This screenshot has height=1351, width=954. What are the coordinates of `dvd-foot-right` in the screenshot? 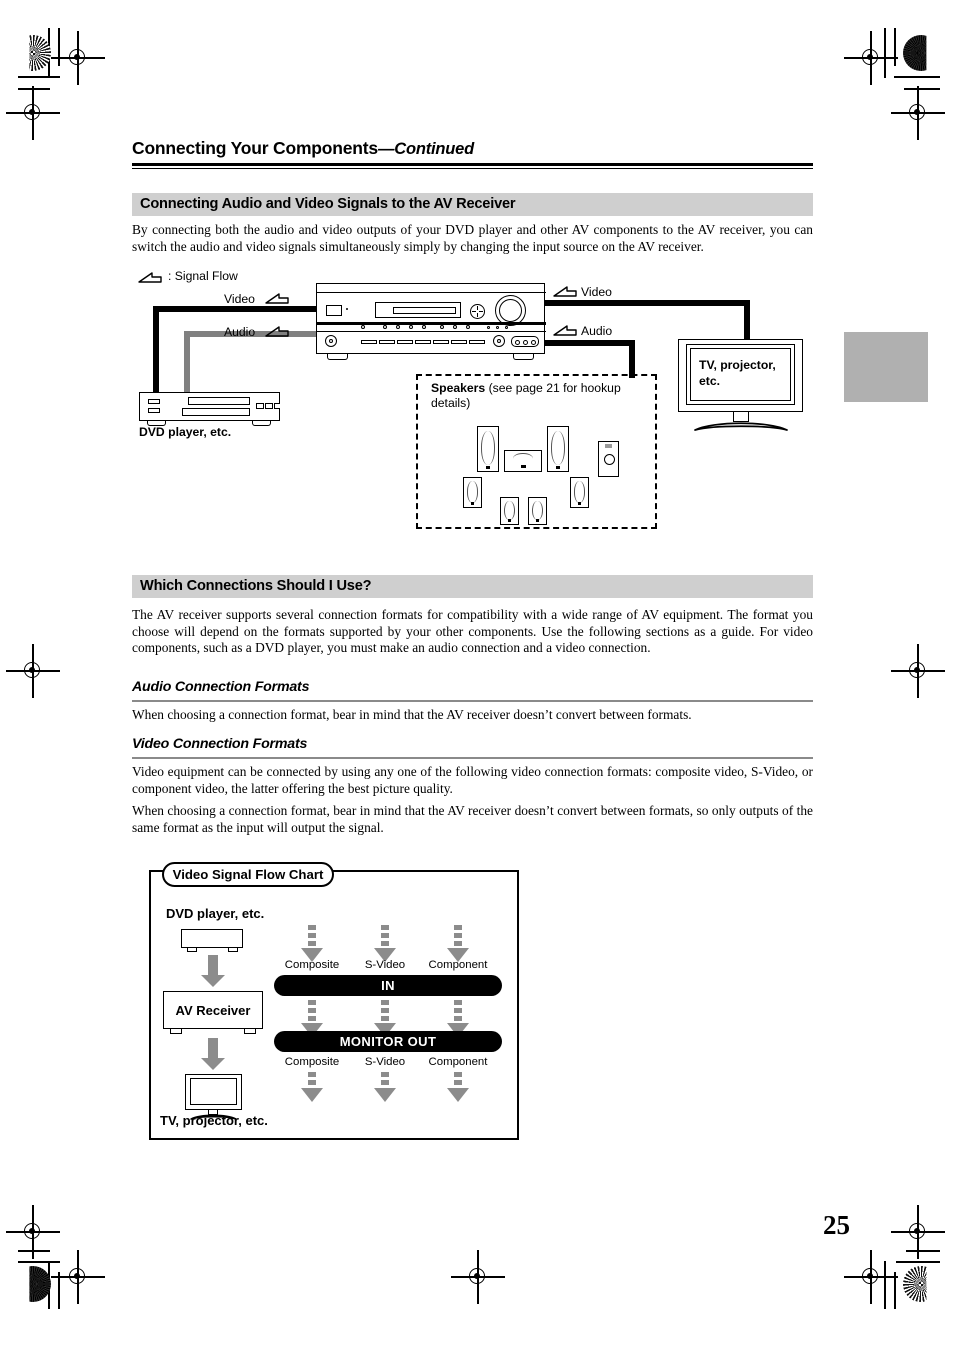 It's located at (261, 423).